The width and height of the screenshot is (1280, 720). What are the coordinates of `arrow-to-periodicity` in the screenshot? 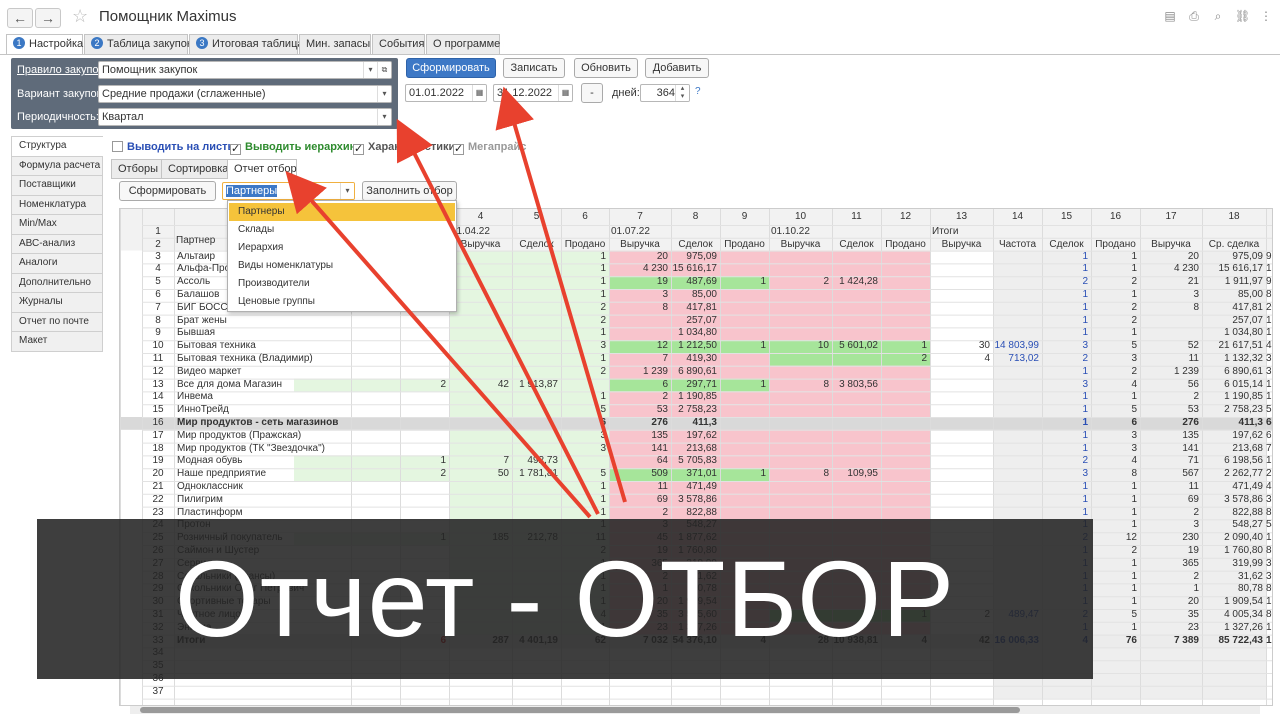 It's located at (498, 316).